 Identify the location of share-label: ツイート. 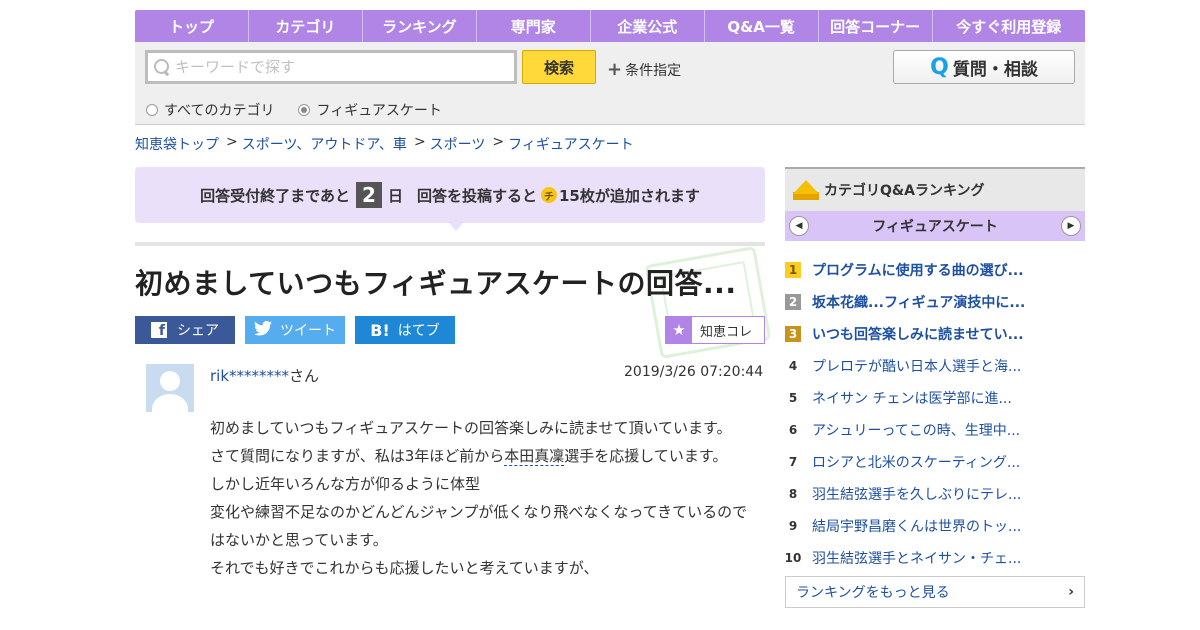
(308, 331).